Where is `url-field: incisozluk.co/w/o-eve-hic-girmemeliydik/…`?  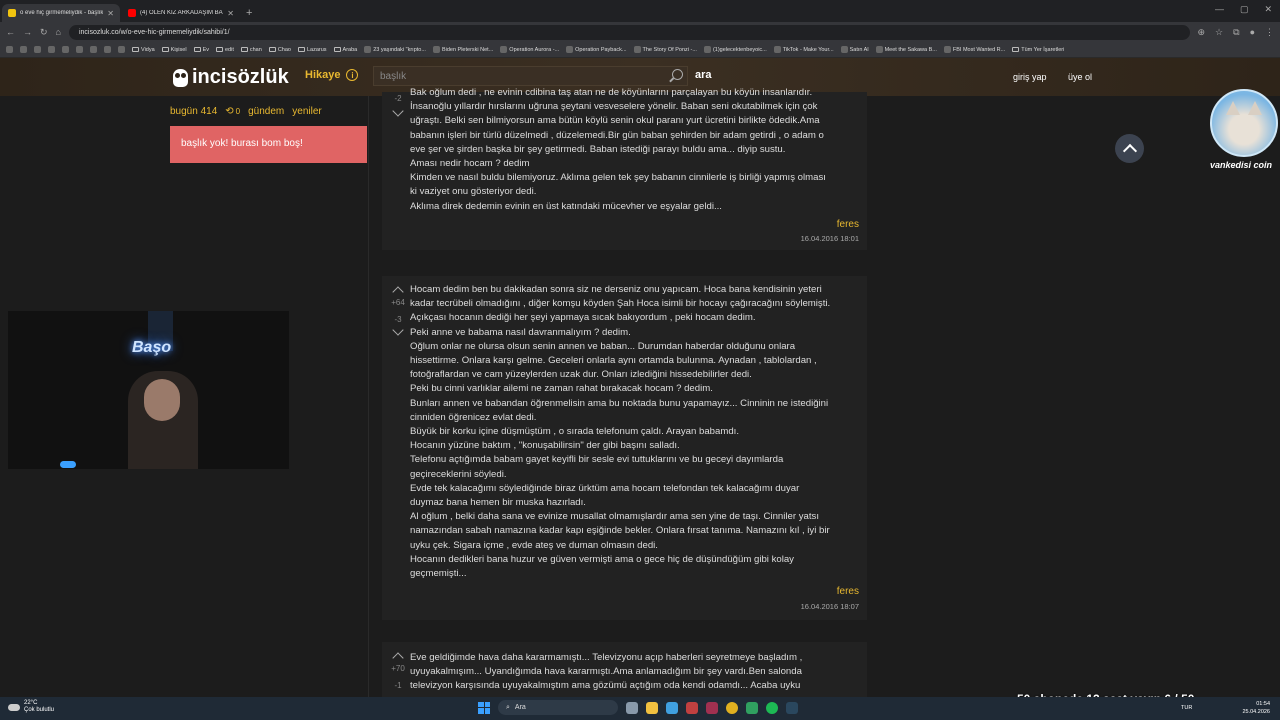
url-field: incisozluk.co/w/o-eve-hic-girmemeliydik/… is located at coordinates (629, 32).